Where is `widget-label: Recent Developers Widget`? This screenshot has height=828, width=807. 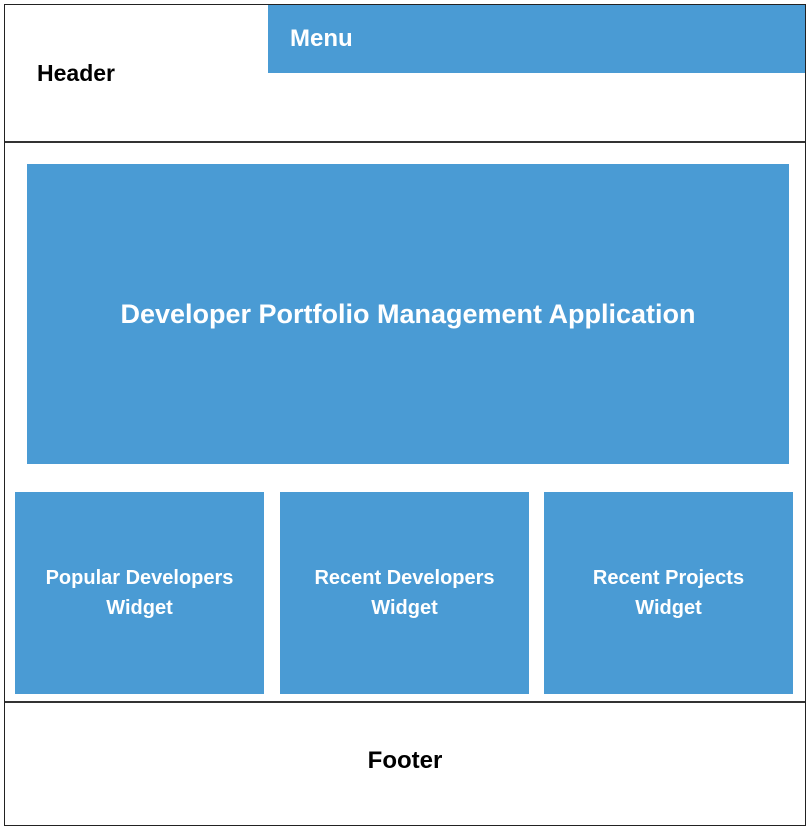
widget-label: Recent Developers Widget is located at coordinates (404, 593).